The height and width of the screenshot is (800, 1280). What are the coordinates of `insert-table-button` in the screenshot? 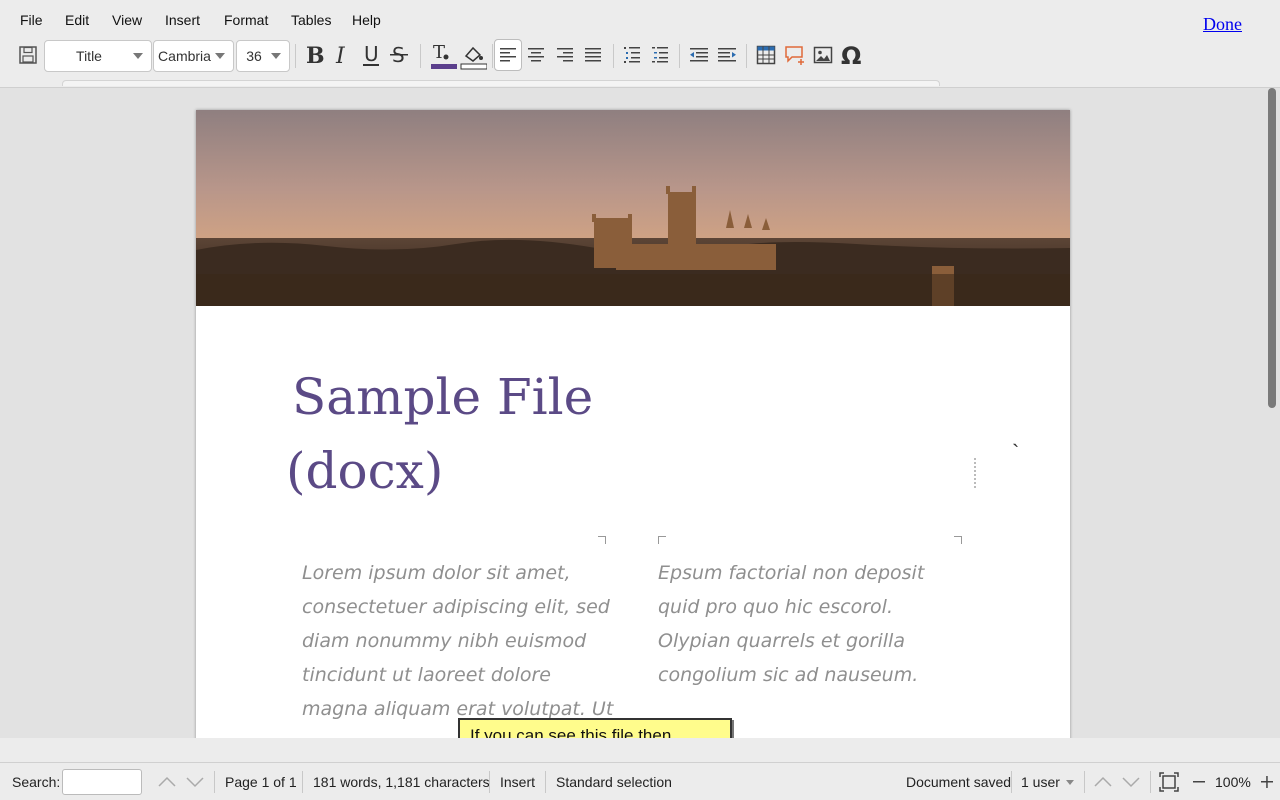 It's located at (766, 55).